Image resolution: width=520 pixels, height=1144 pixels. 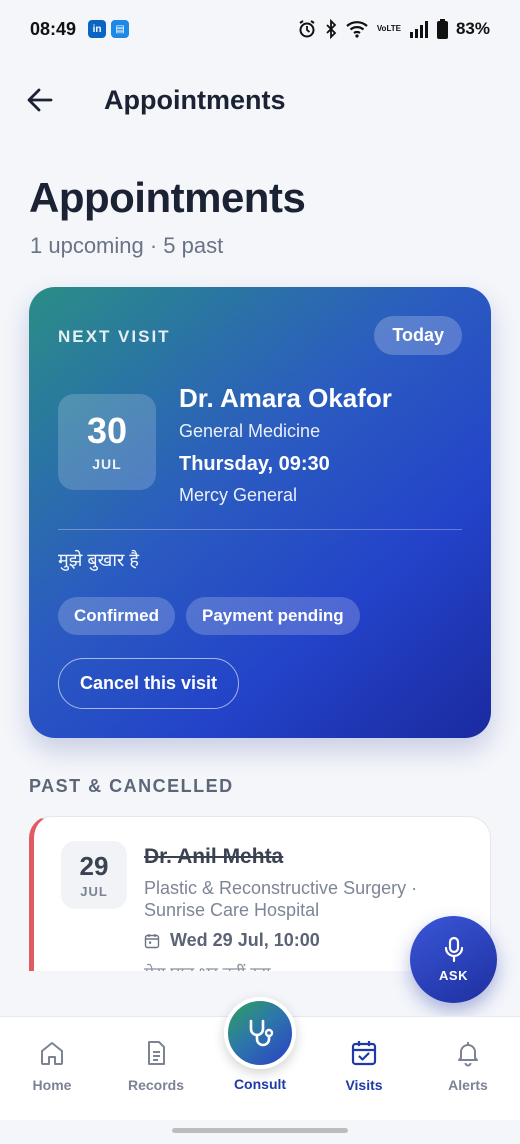 I want to click on arrow-left-icon, so click(x=40, y=100).